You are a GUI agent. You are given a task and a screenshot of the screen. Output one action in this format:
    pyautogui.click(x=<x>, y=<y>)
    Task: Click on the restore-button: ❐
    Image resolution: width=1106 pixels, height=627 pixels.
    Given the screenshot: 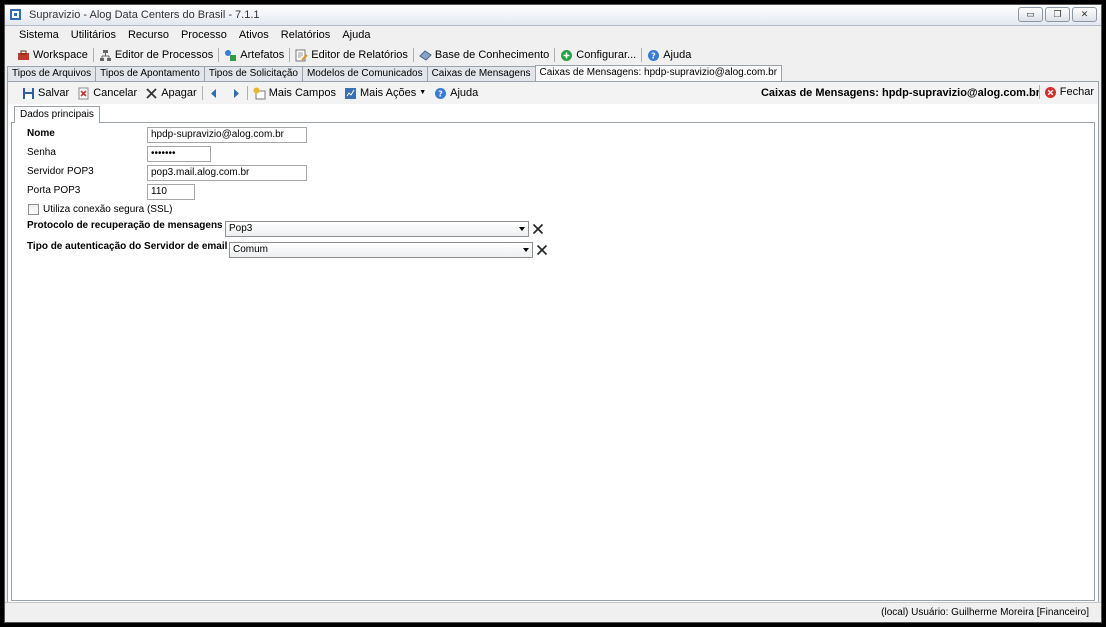 What is the action you would take?
    pyautogui.click(x=1057, y=14)
    